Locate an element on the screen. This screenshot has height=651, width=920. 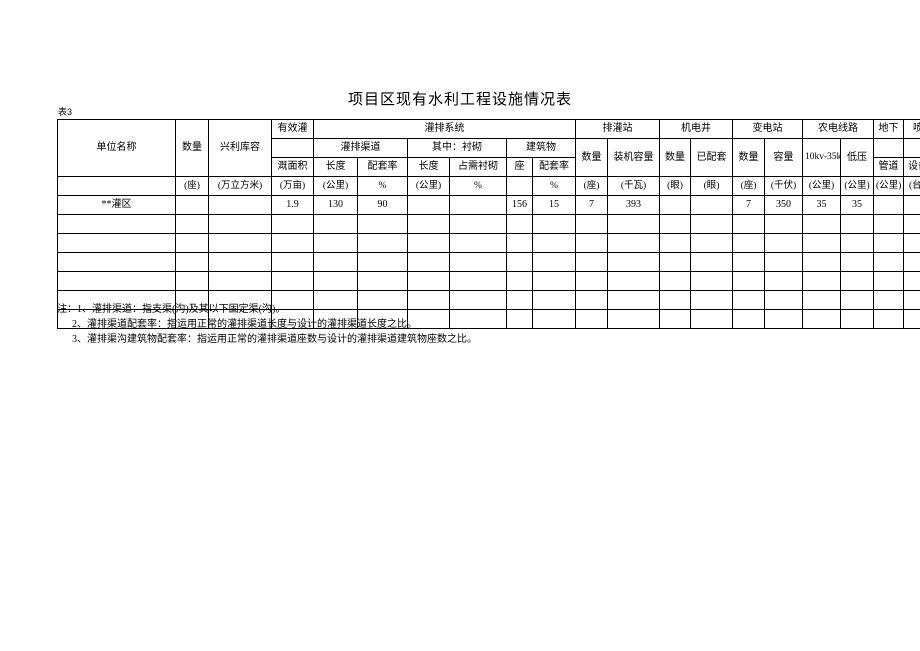
cell-pump-count: 7 is located at coordinates (591, 205).